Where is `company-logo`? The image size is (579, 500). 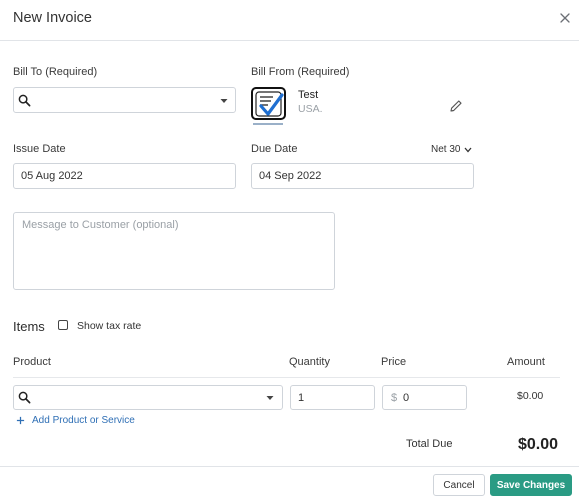
company-logo is located at coordinates (268, 106).